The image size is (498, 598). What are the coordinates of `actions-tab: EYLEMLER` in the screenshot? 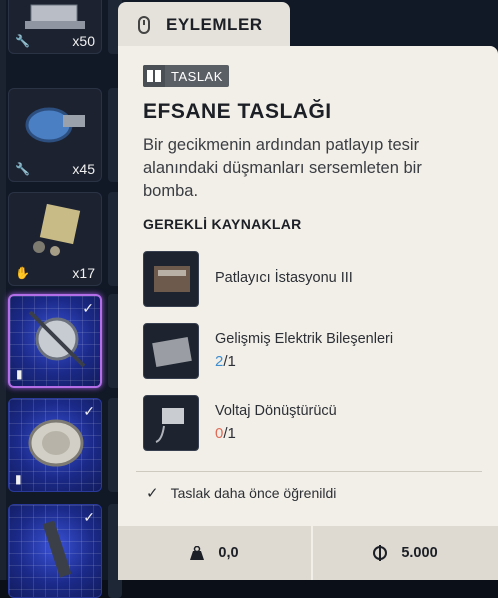 It's located at (204, 25).